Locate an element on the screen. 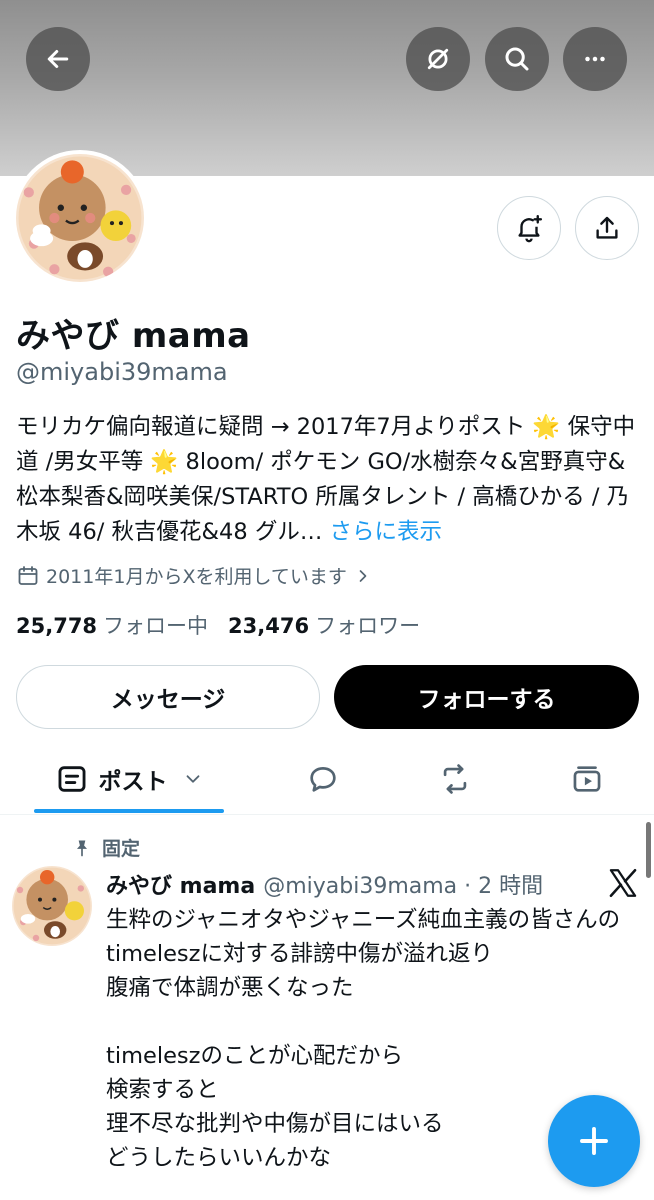  repost-icon is located at coordinates (455, 779).